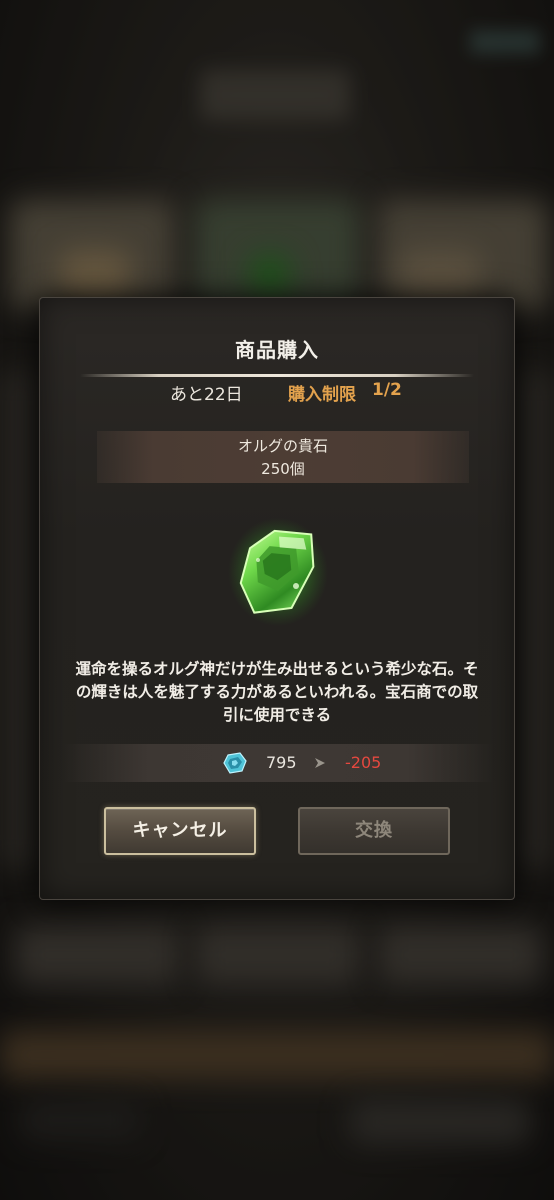  I want to click on owned-currency-amount: 795, so click(281, 762).